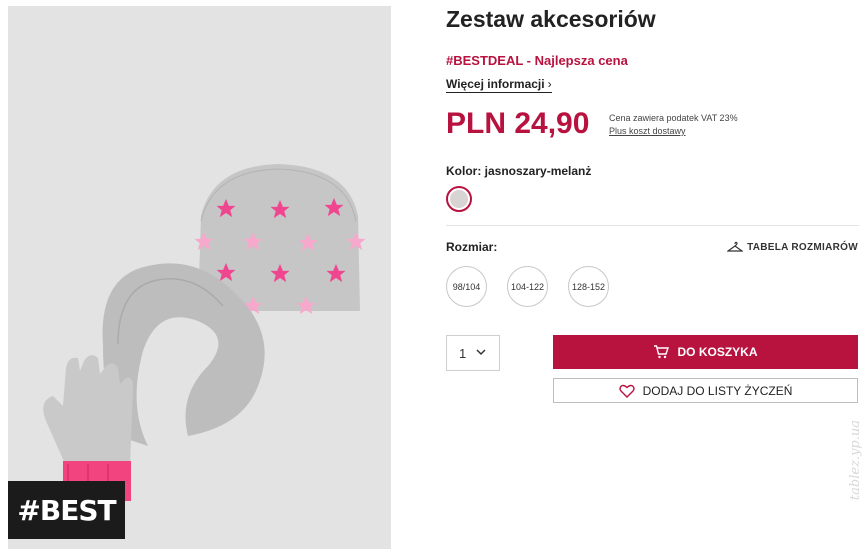 The image size is (867, 549). What do you see at coordinates (673, 118) in the screenshot?
I see `tax-note: Cena zawiera podatek VAT 23%` at bounding box center [673, 118].